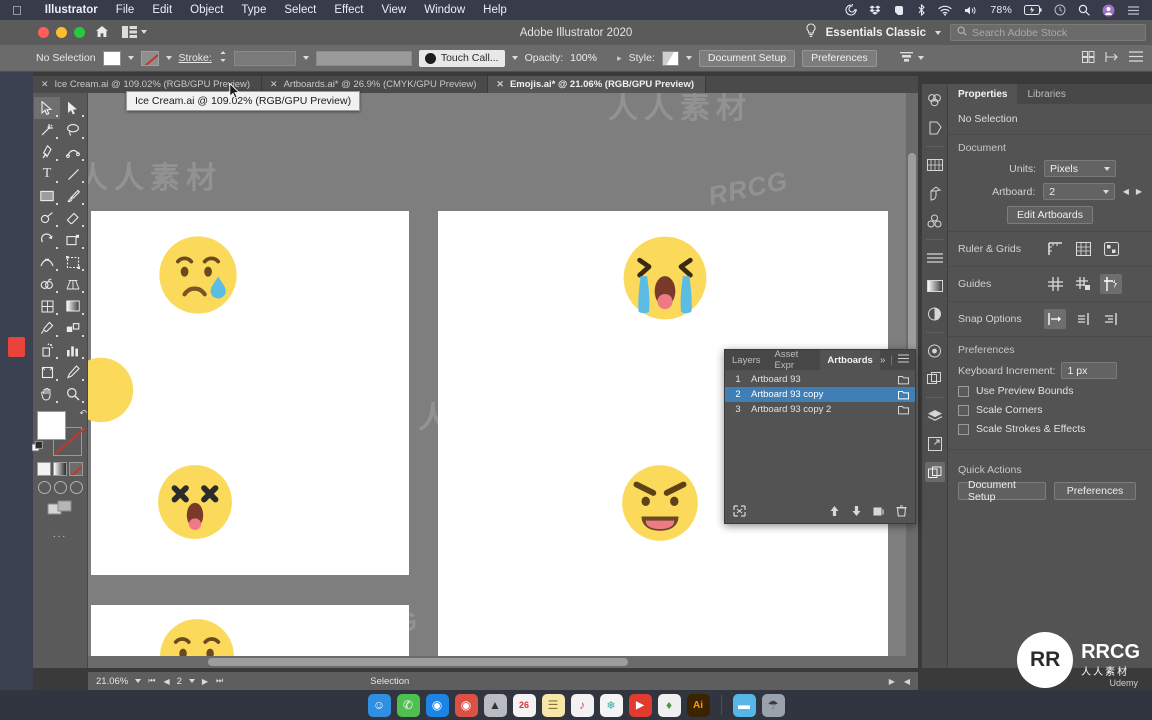 This screenshot has height=720, width=1152. What do you see at coordinates (47, 284) in the screenshot?
I see `shape-builder-tool` at bounding box center [47, 284].